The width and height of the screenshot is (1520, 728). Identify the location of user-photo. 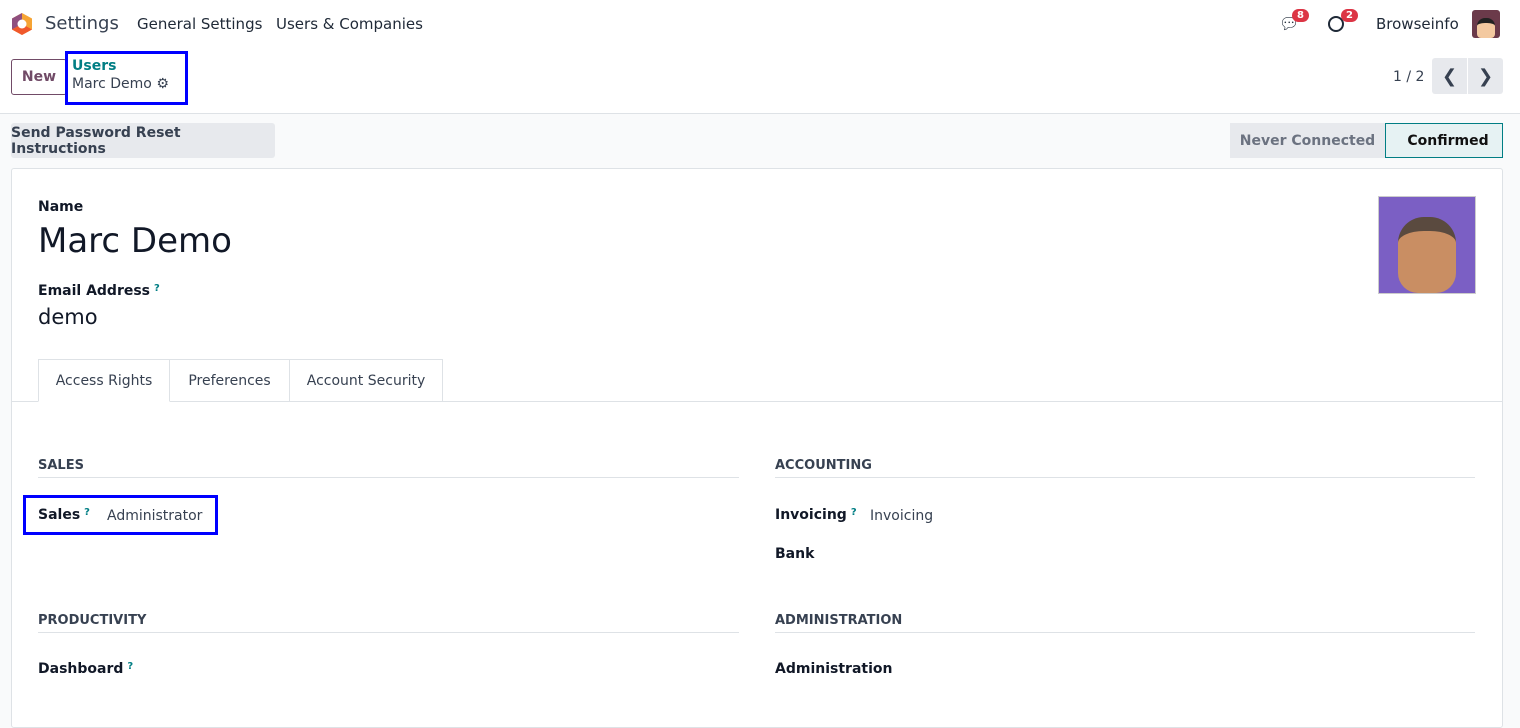
(1427, 245).